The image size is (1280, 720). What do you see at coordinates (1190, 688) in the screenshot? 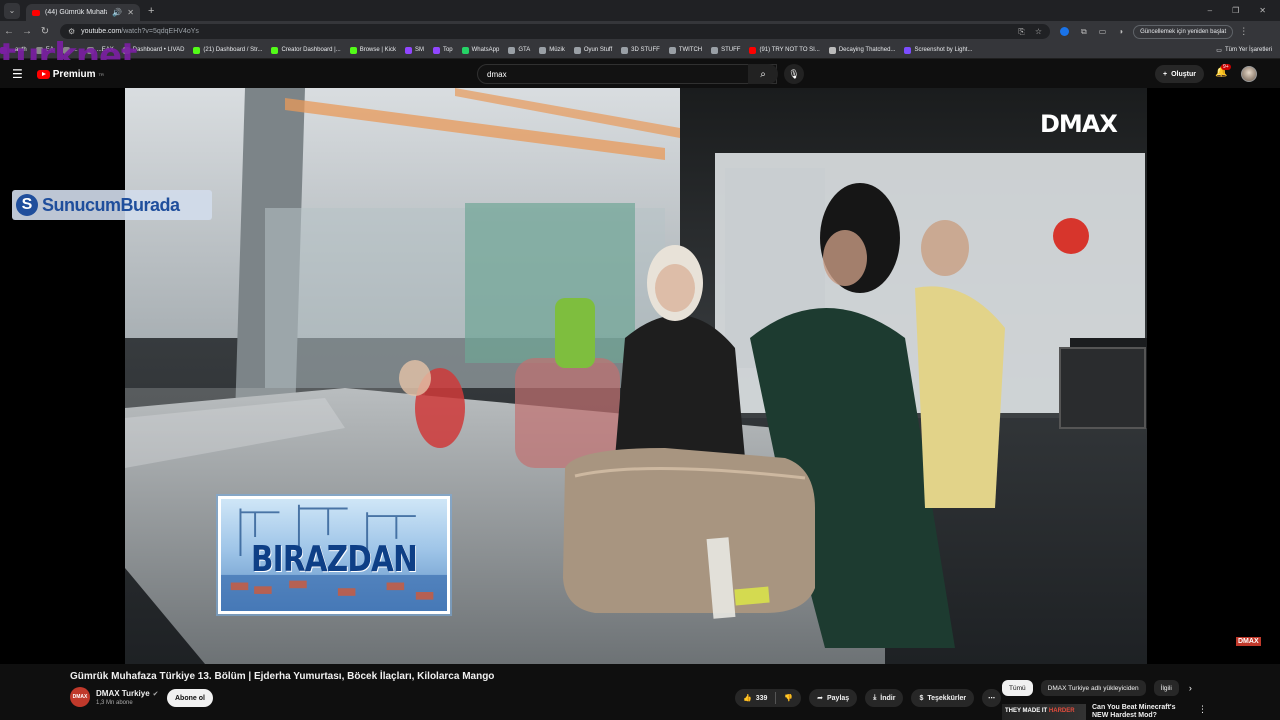
I see `chevron-right-icon: ›` at bounding box center [1190, 688].